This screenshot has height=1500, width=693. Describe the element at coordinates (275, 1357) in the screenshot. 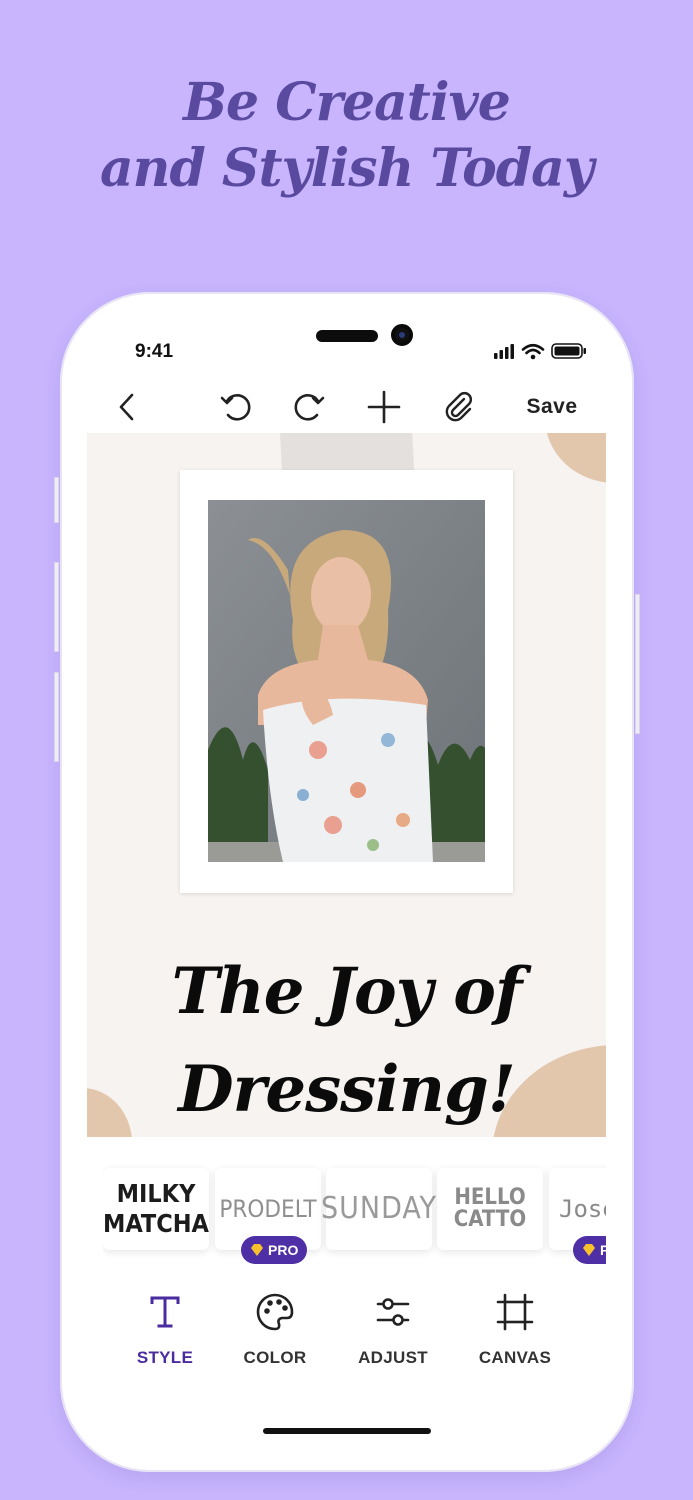

I see `tab-label: COLOR` at that location.